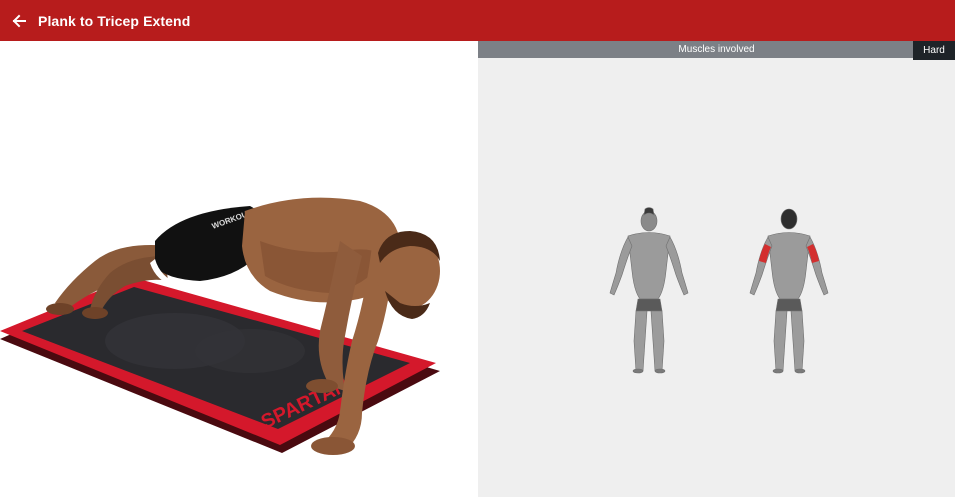 This screenshot has width=955, height=497. Describe the element at coordinates (934, 50) in the screenshot. I see `difficulty-badge: Hard` at that location.